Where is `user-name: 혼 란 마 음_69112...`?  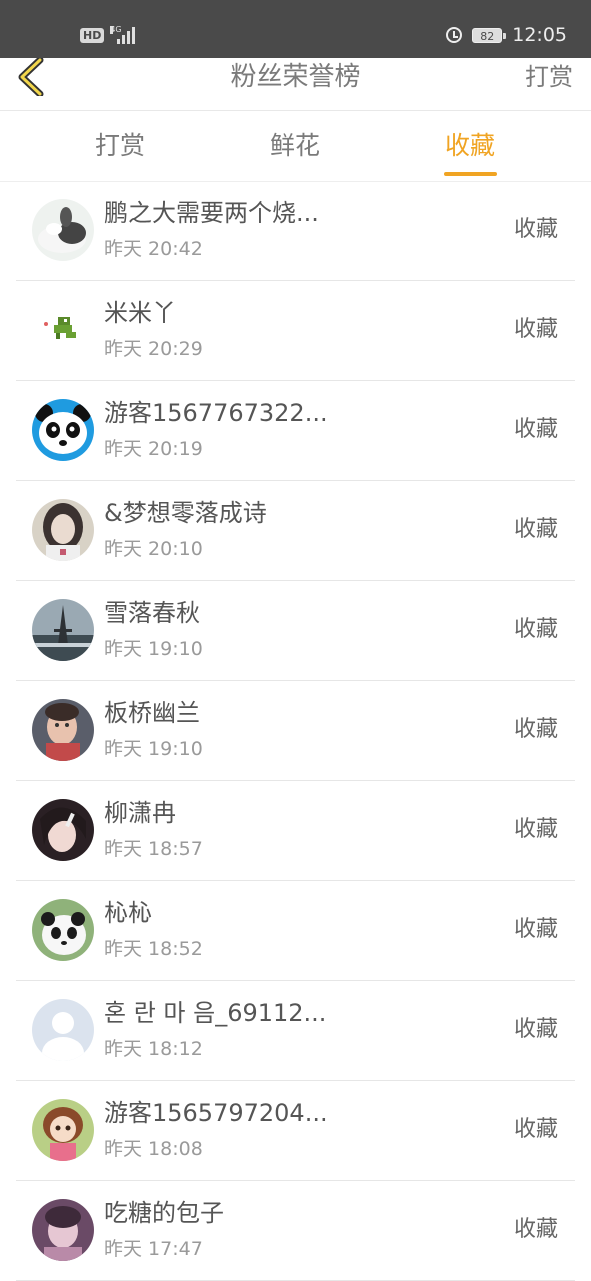
user-name: 혼 란 마 음_69112... is located at coordinates (215, 1013).